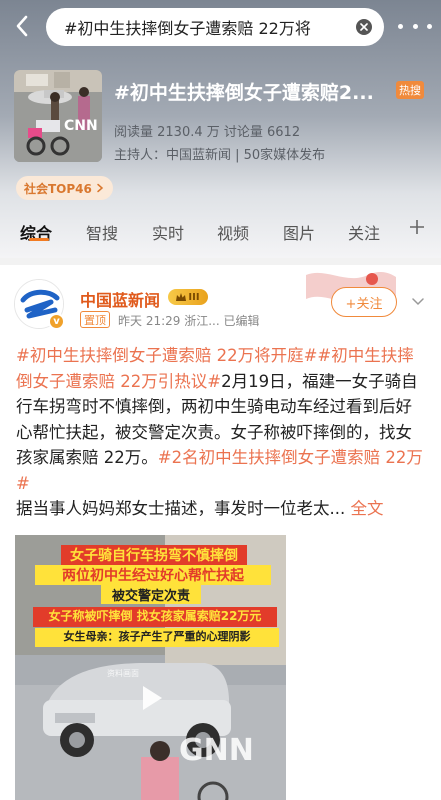 The height and width of the screenshot is (800, 441). I want to click on pinned-tag: 置顶, so click(95, 319).